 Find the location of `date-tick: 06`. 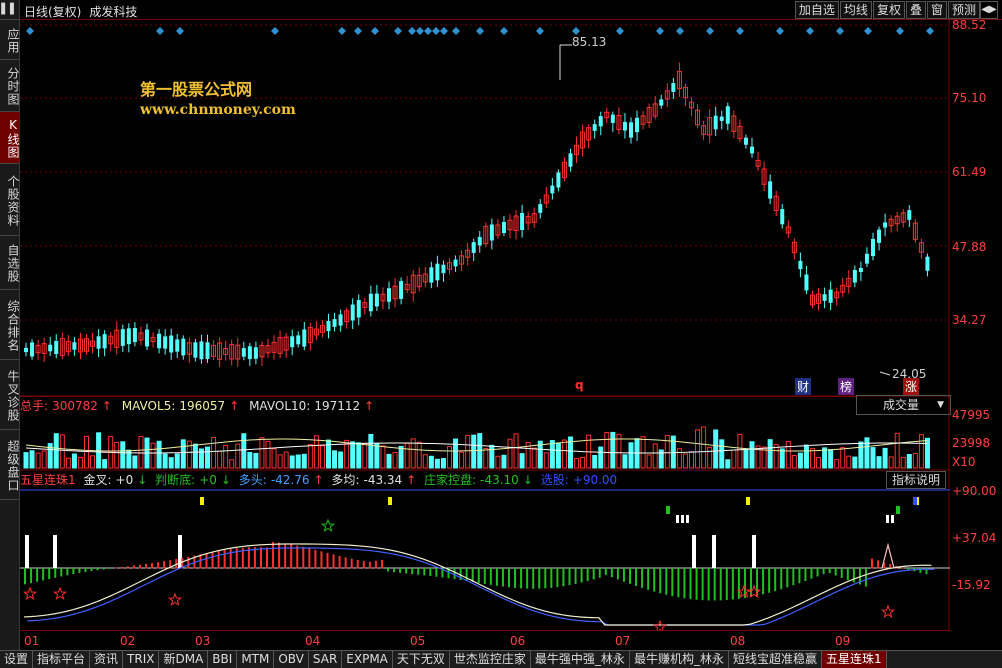

date-tick: 06 is located at coordinates (518, 641).